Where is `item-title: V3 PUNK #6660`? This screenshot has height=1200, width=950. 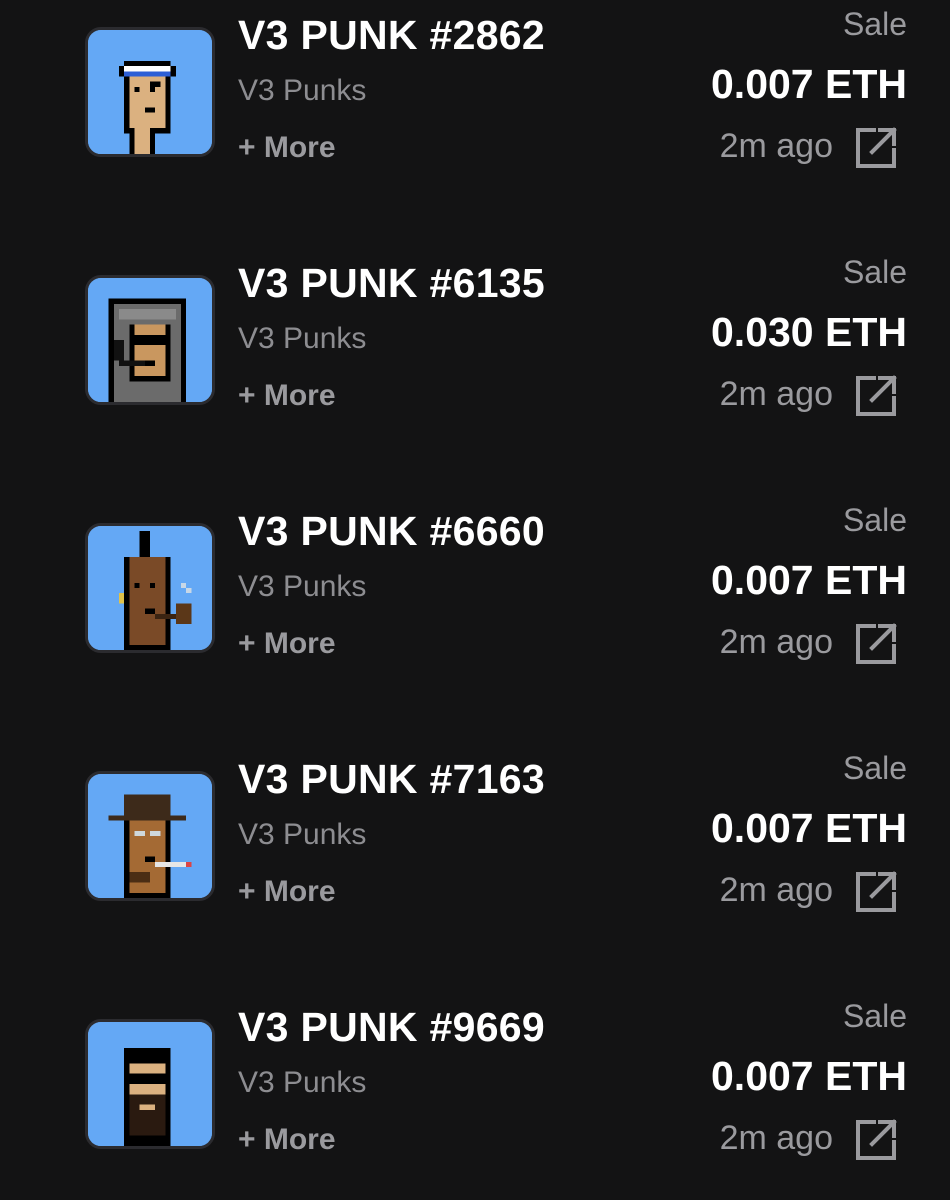
item-title: V3 PUNK #6660 is located at coordinates (391, 531).